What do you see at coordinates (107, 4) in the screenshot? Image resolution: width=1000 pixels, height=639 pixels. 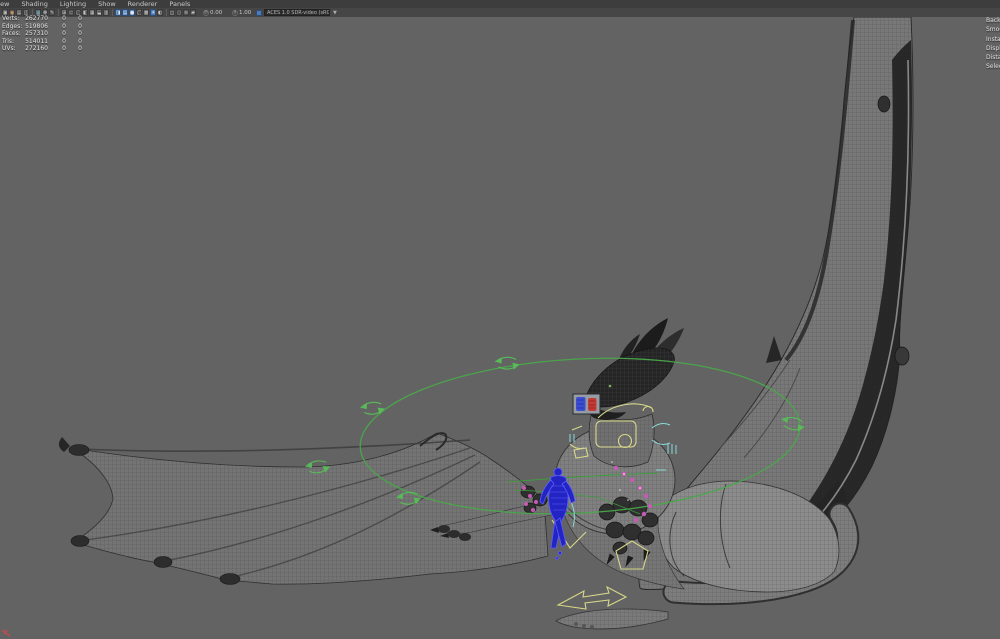 I see `menu-show: Show` at bounding box center [107, 4].